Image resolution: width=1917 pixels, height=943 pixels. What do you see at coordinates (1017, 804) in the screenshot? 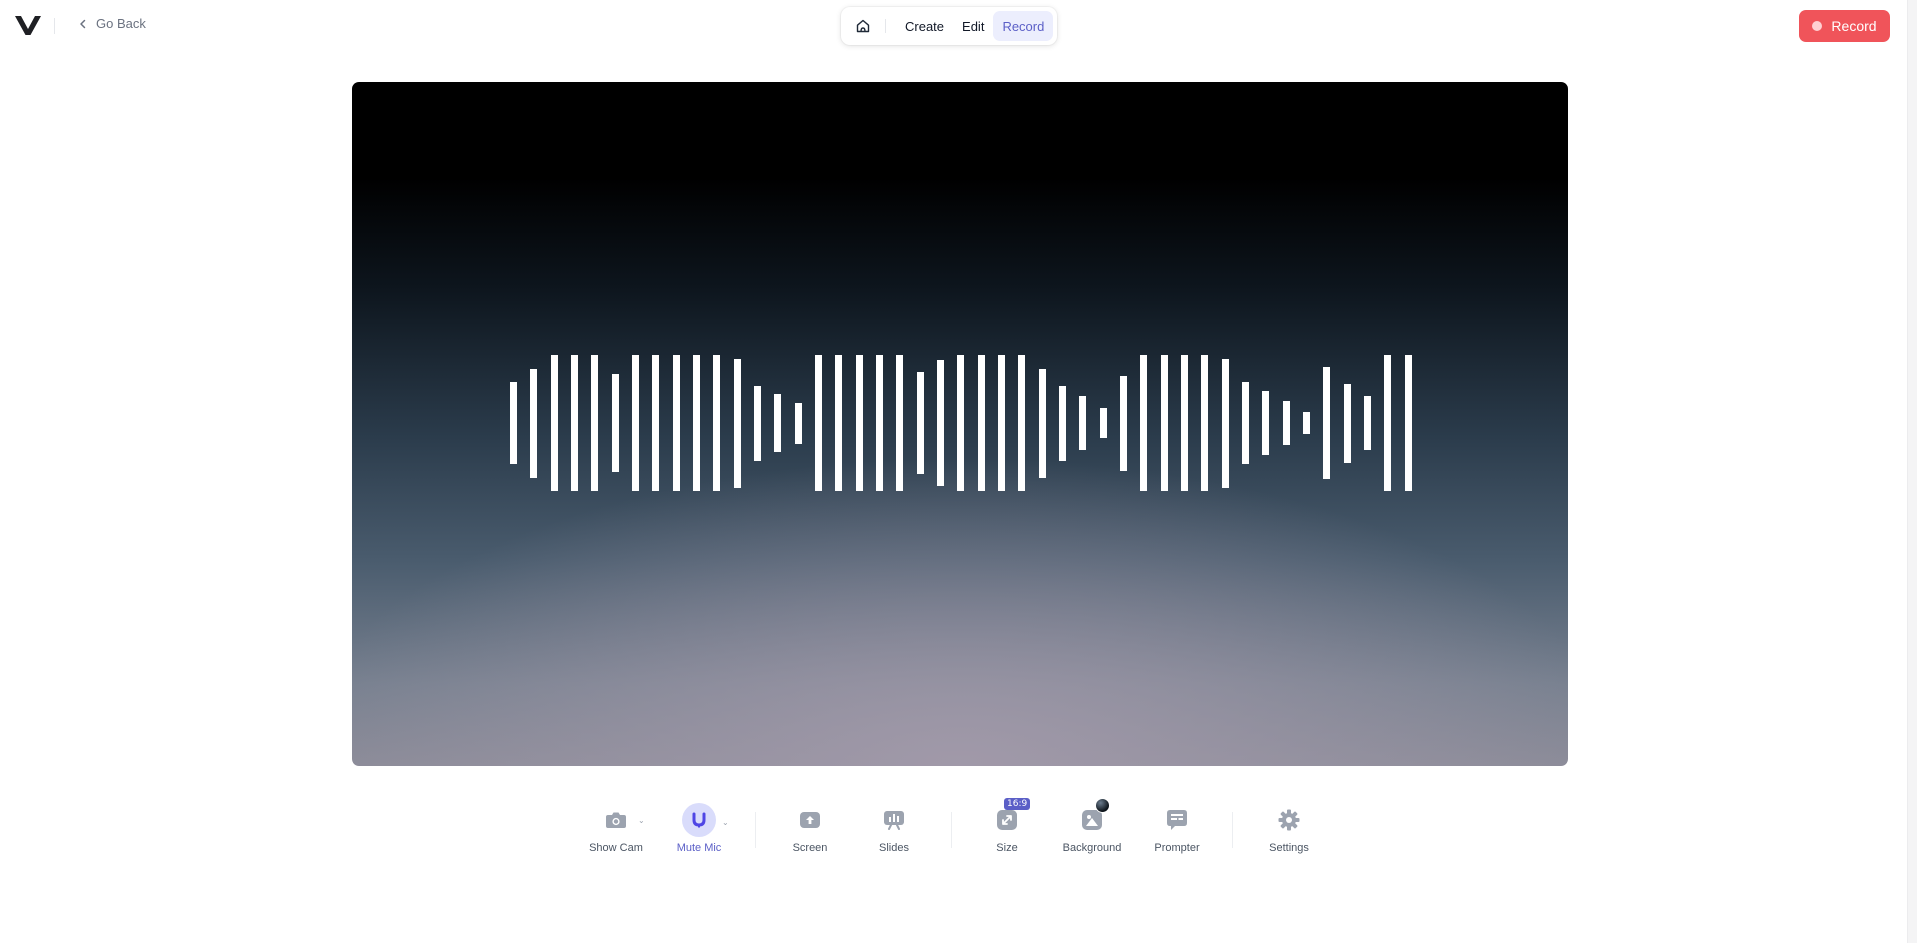
I see `aspect-ratio-badge: 16:9` at bounding box center [1017, 804].